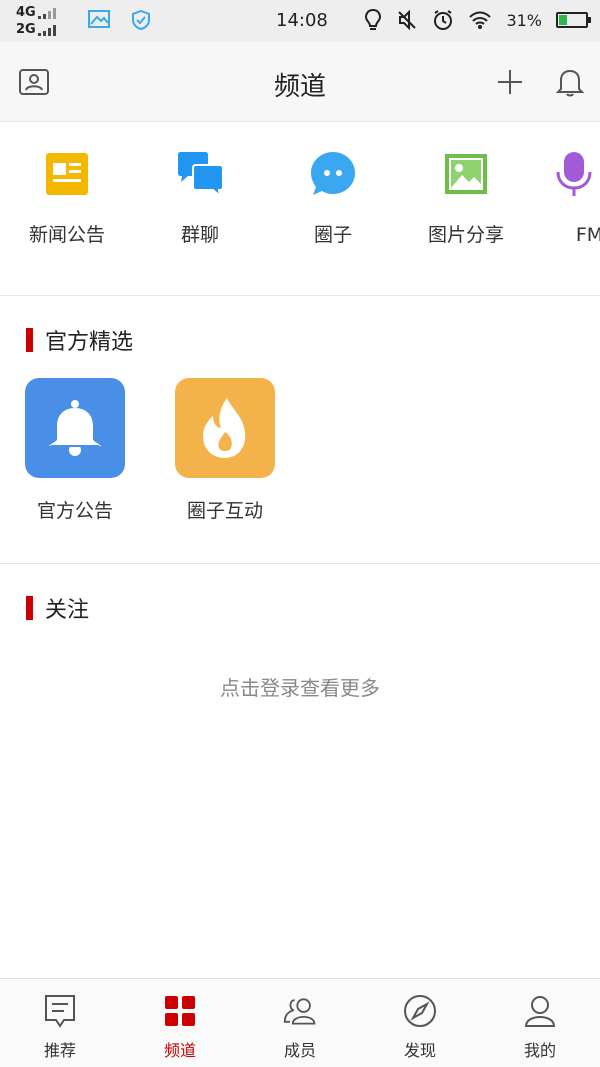 Image resolution: width=600 pixels, height=1067 pixels. Describe the element at coordinates (180, 1011) in the screenshot. I see `channels-grid-icon` at that location.